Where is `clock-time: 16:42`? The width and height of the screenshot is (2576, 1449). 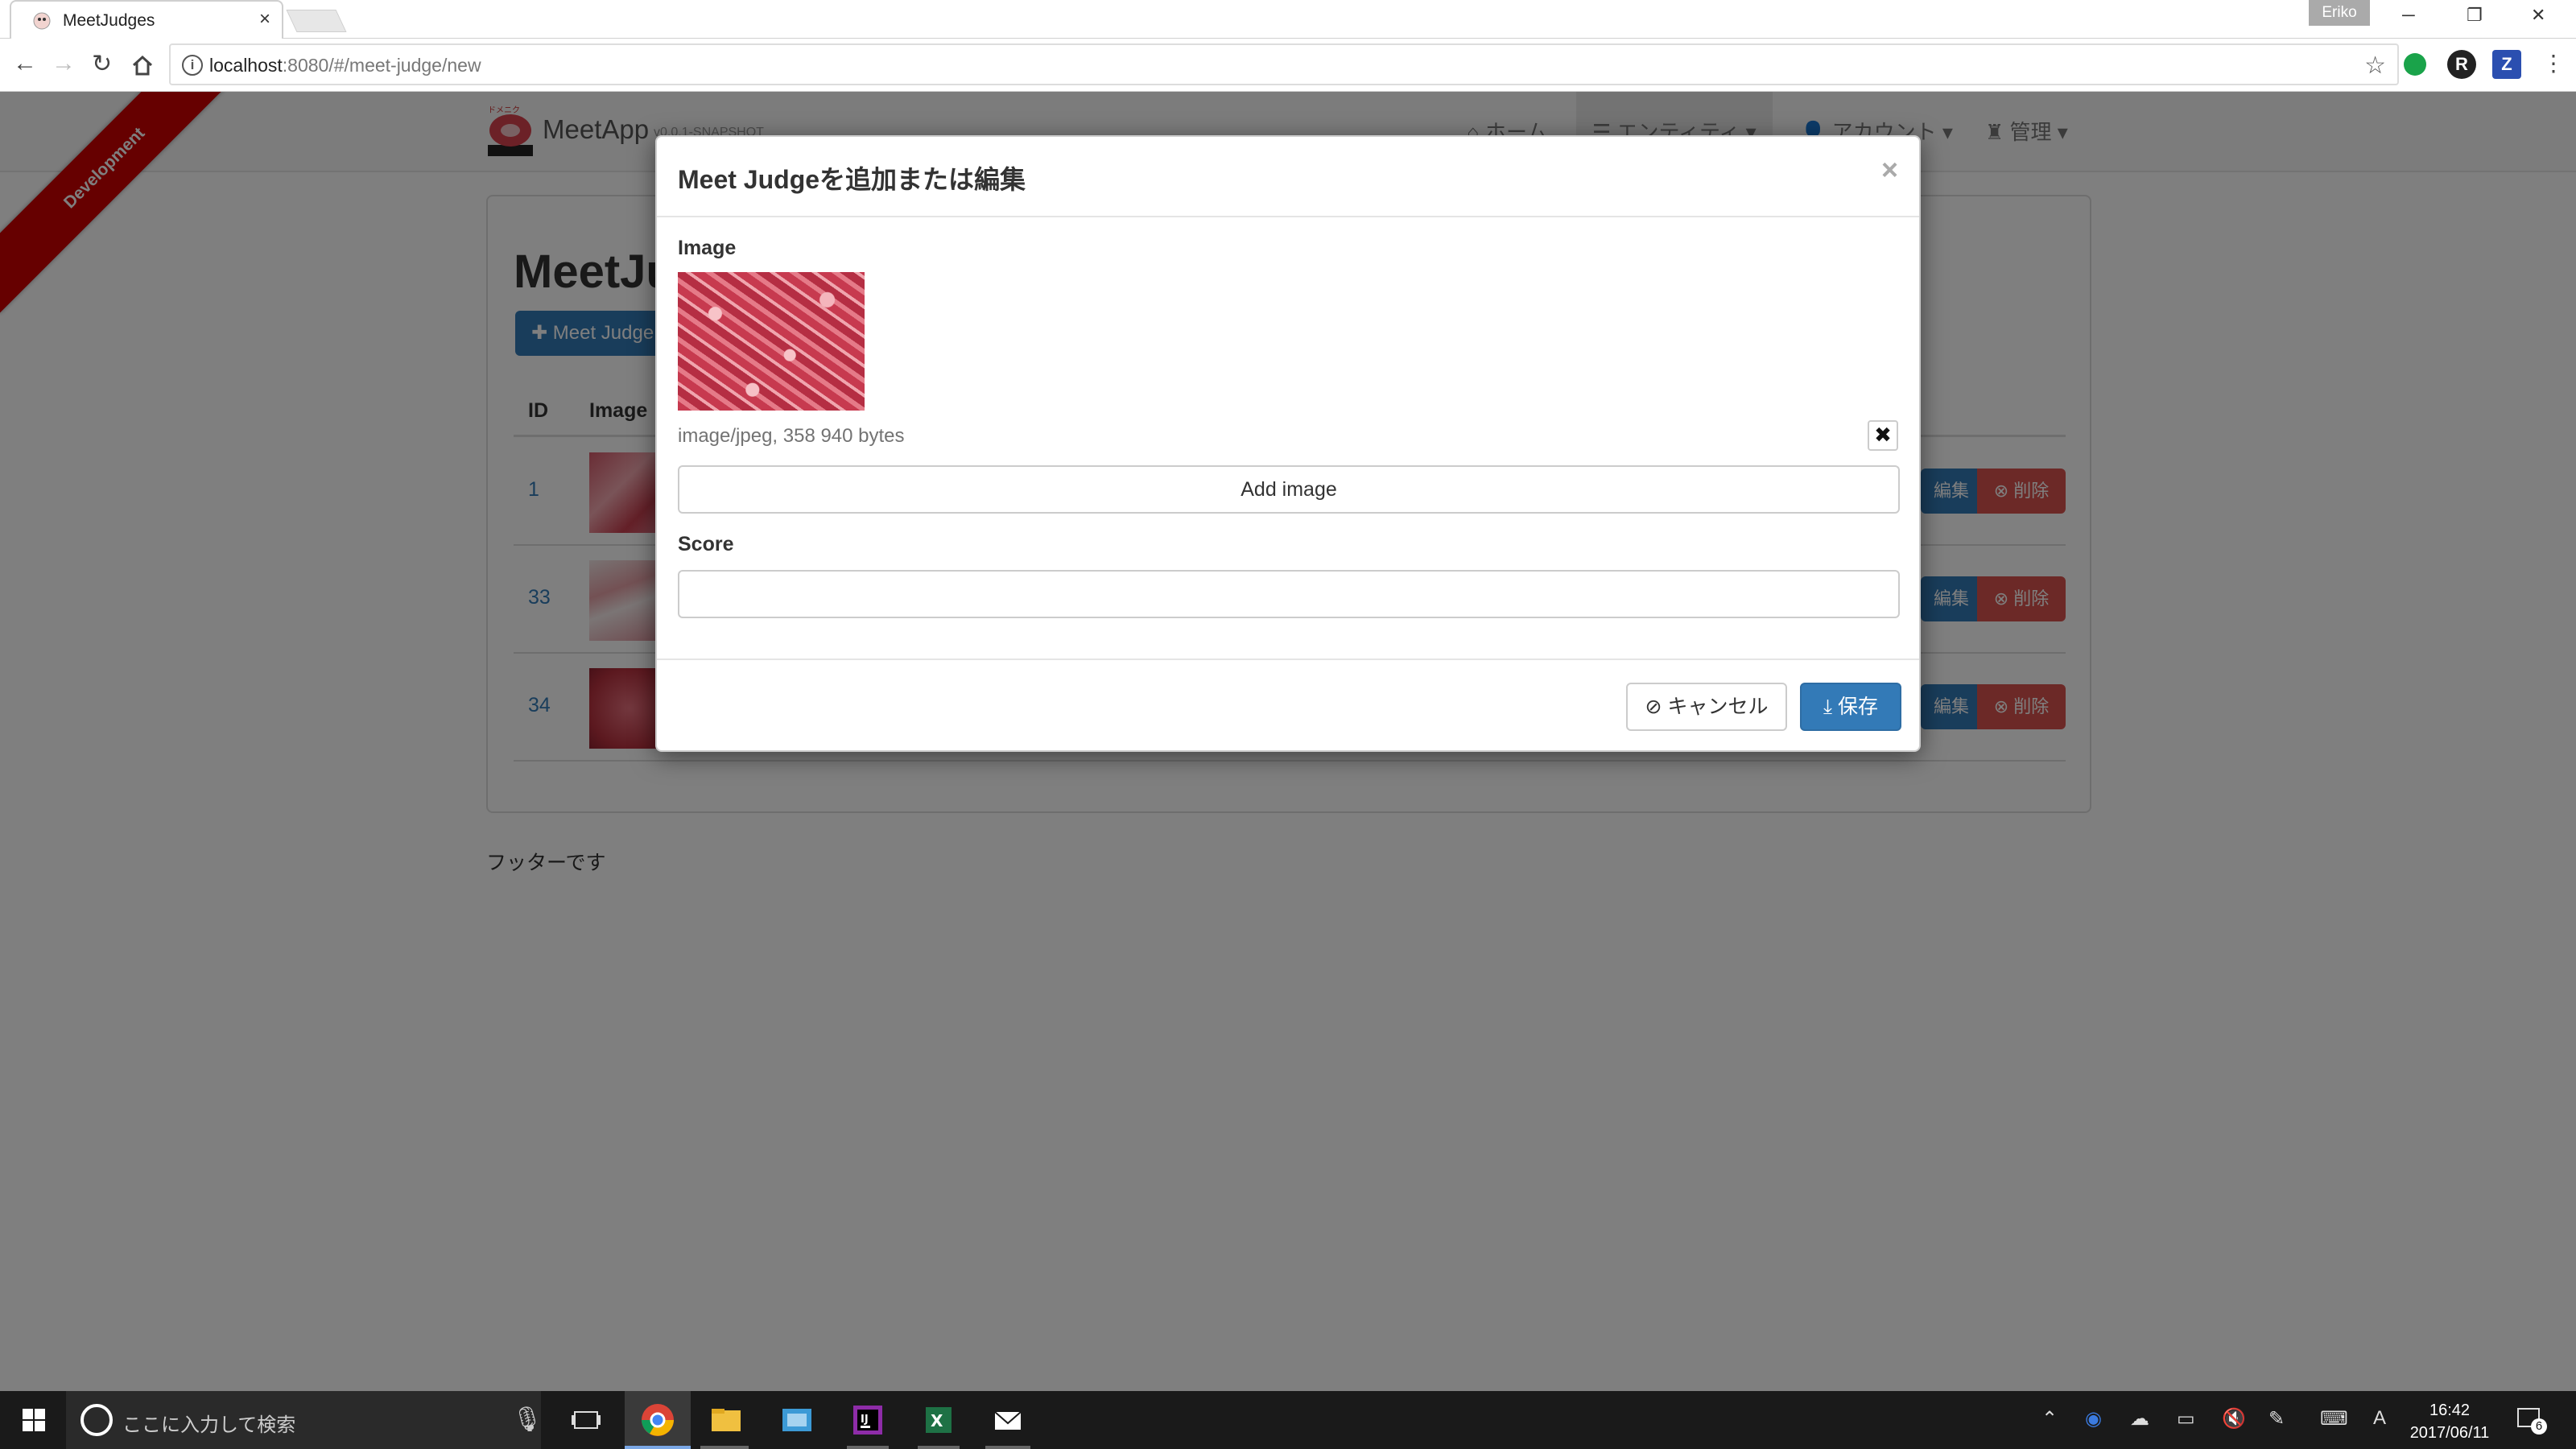 clock-time: 16:42 is located at coordinates (2450, 1410).